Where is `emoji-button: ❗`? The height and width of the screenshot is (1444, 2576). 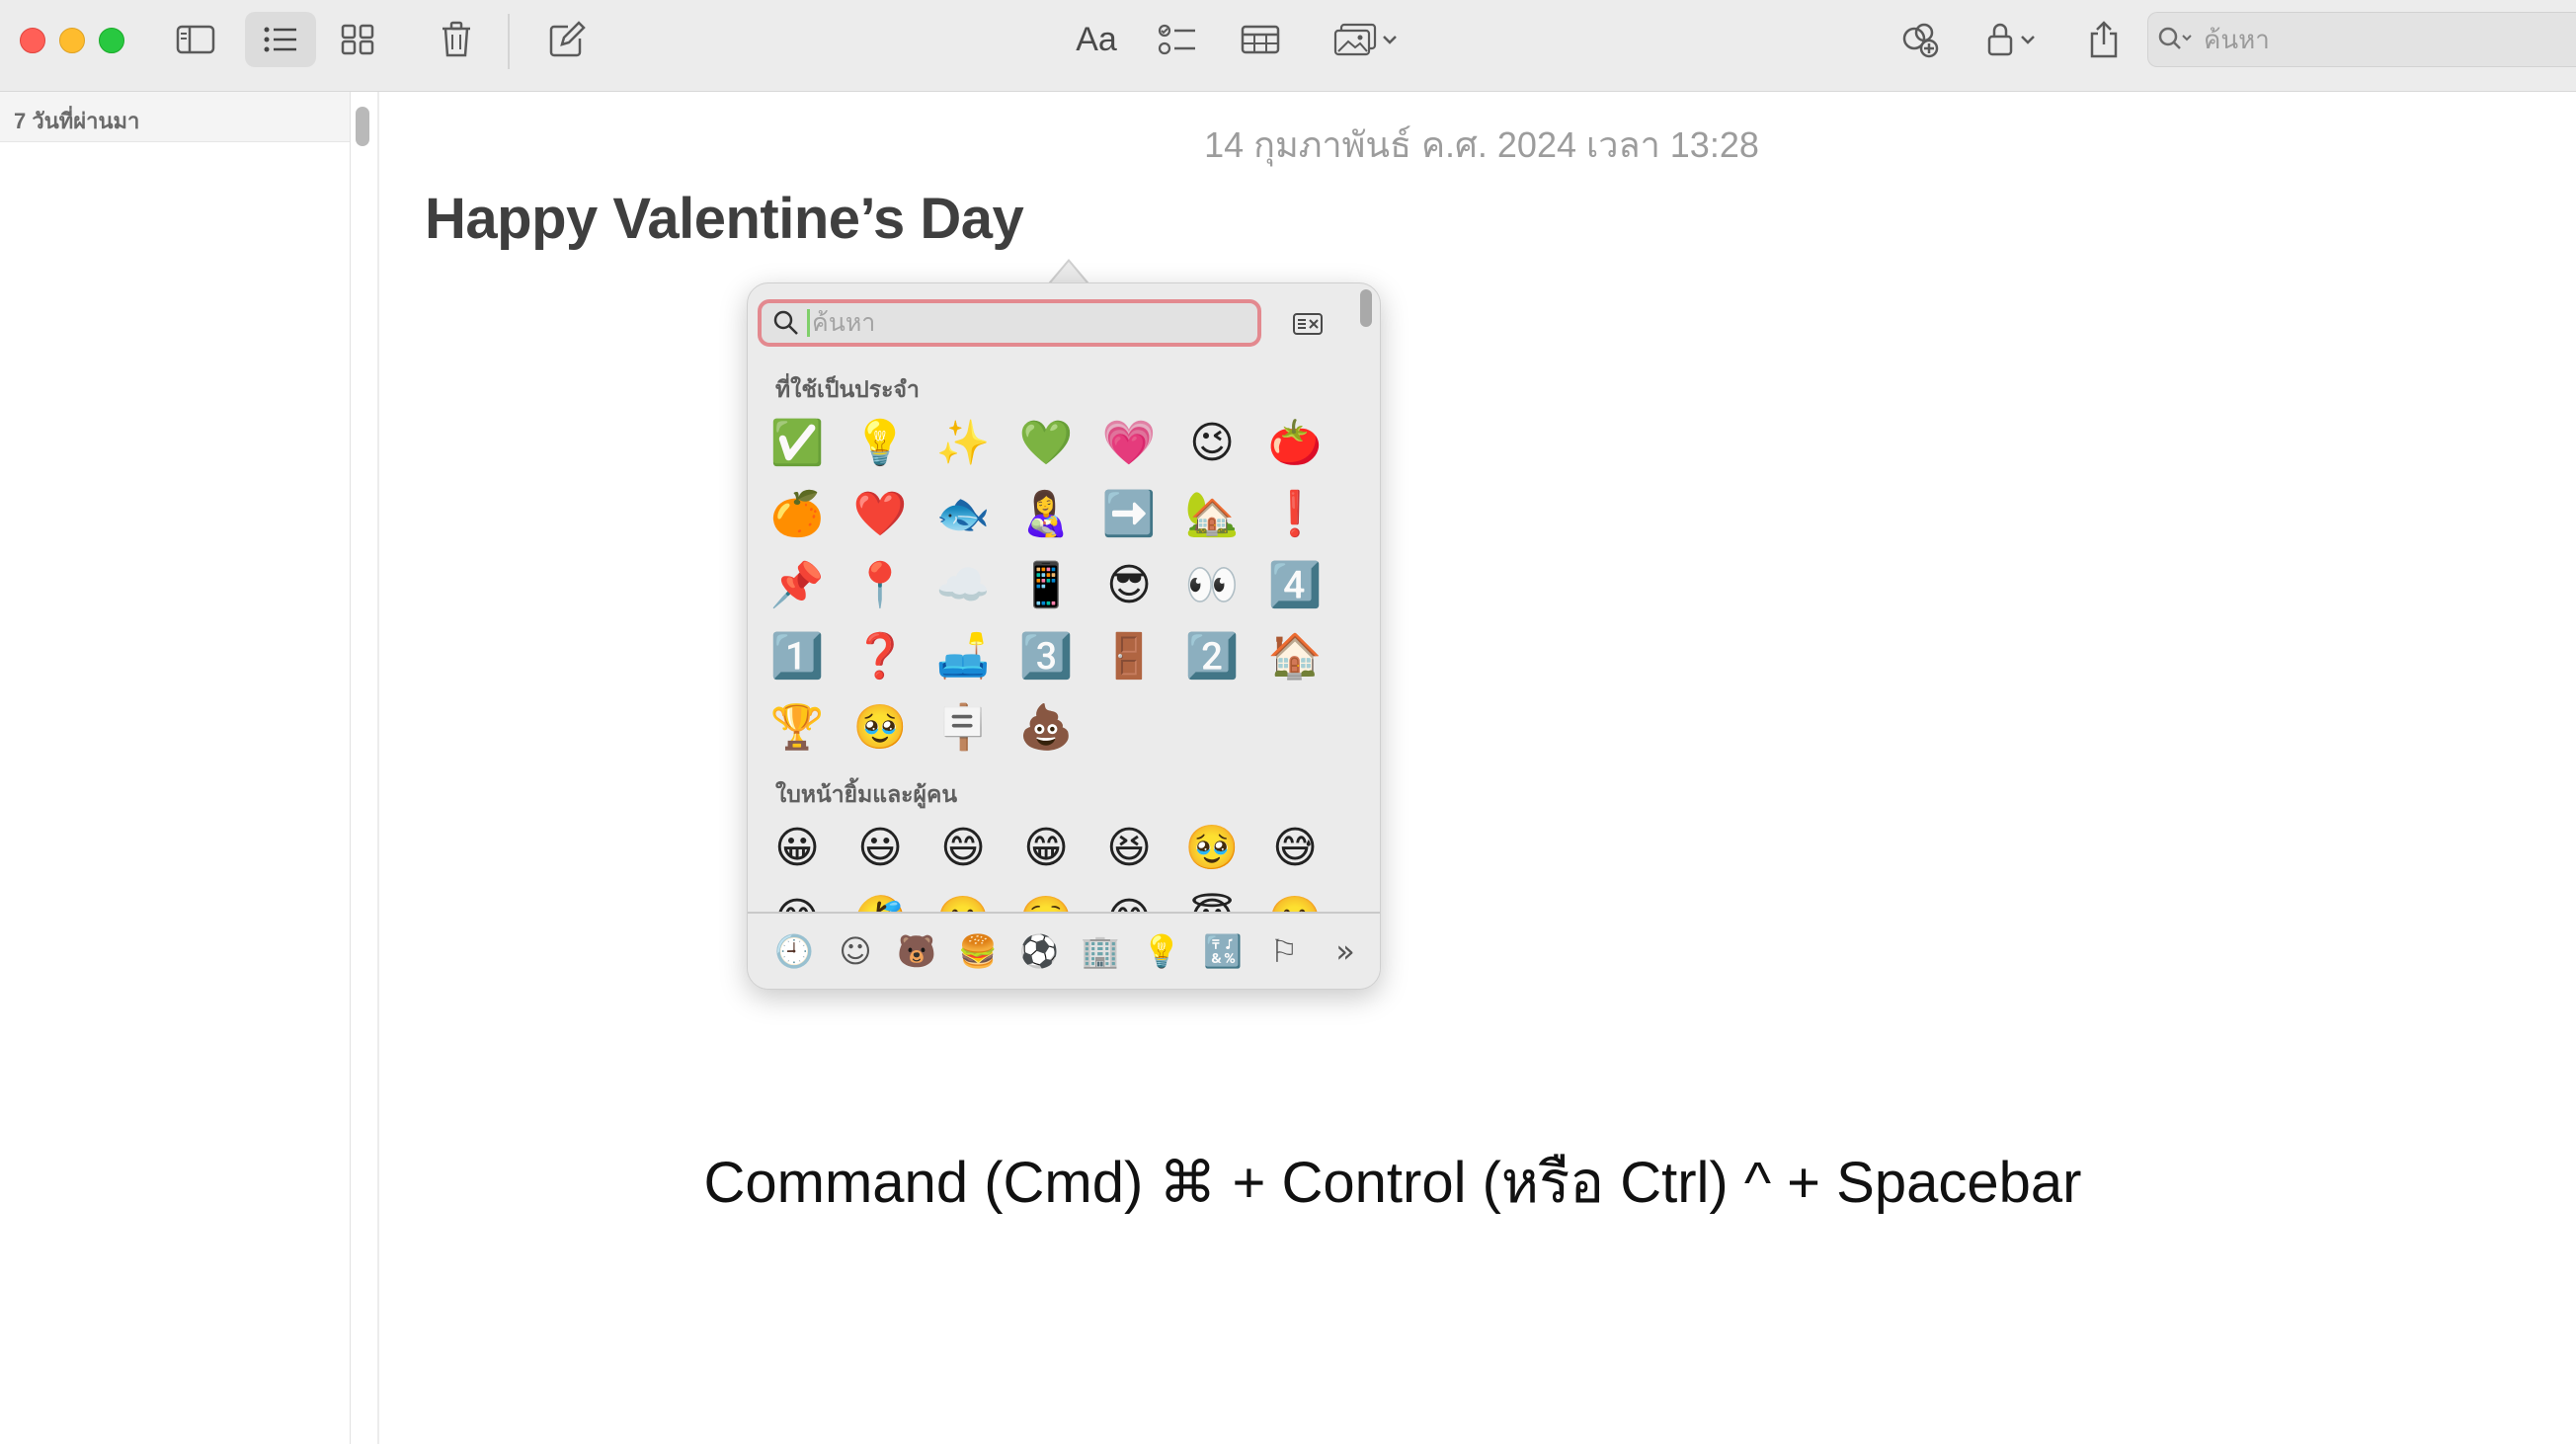
emoji-button: ❗ is located at coordinates (1295, 514).